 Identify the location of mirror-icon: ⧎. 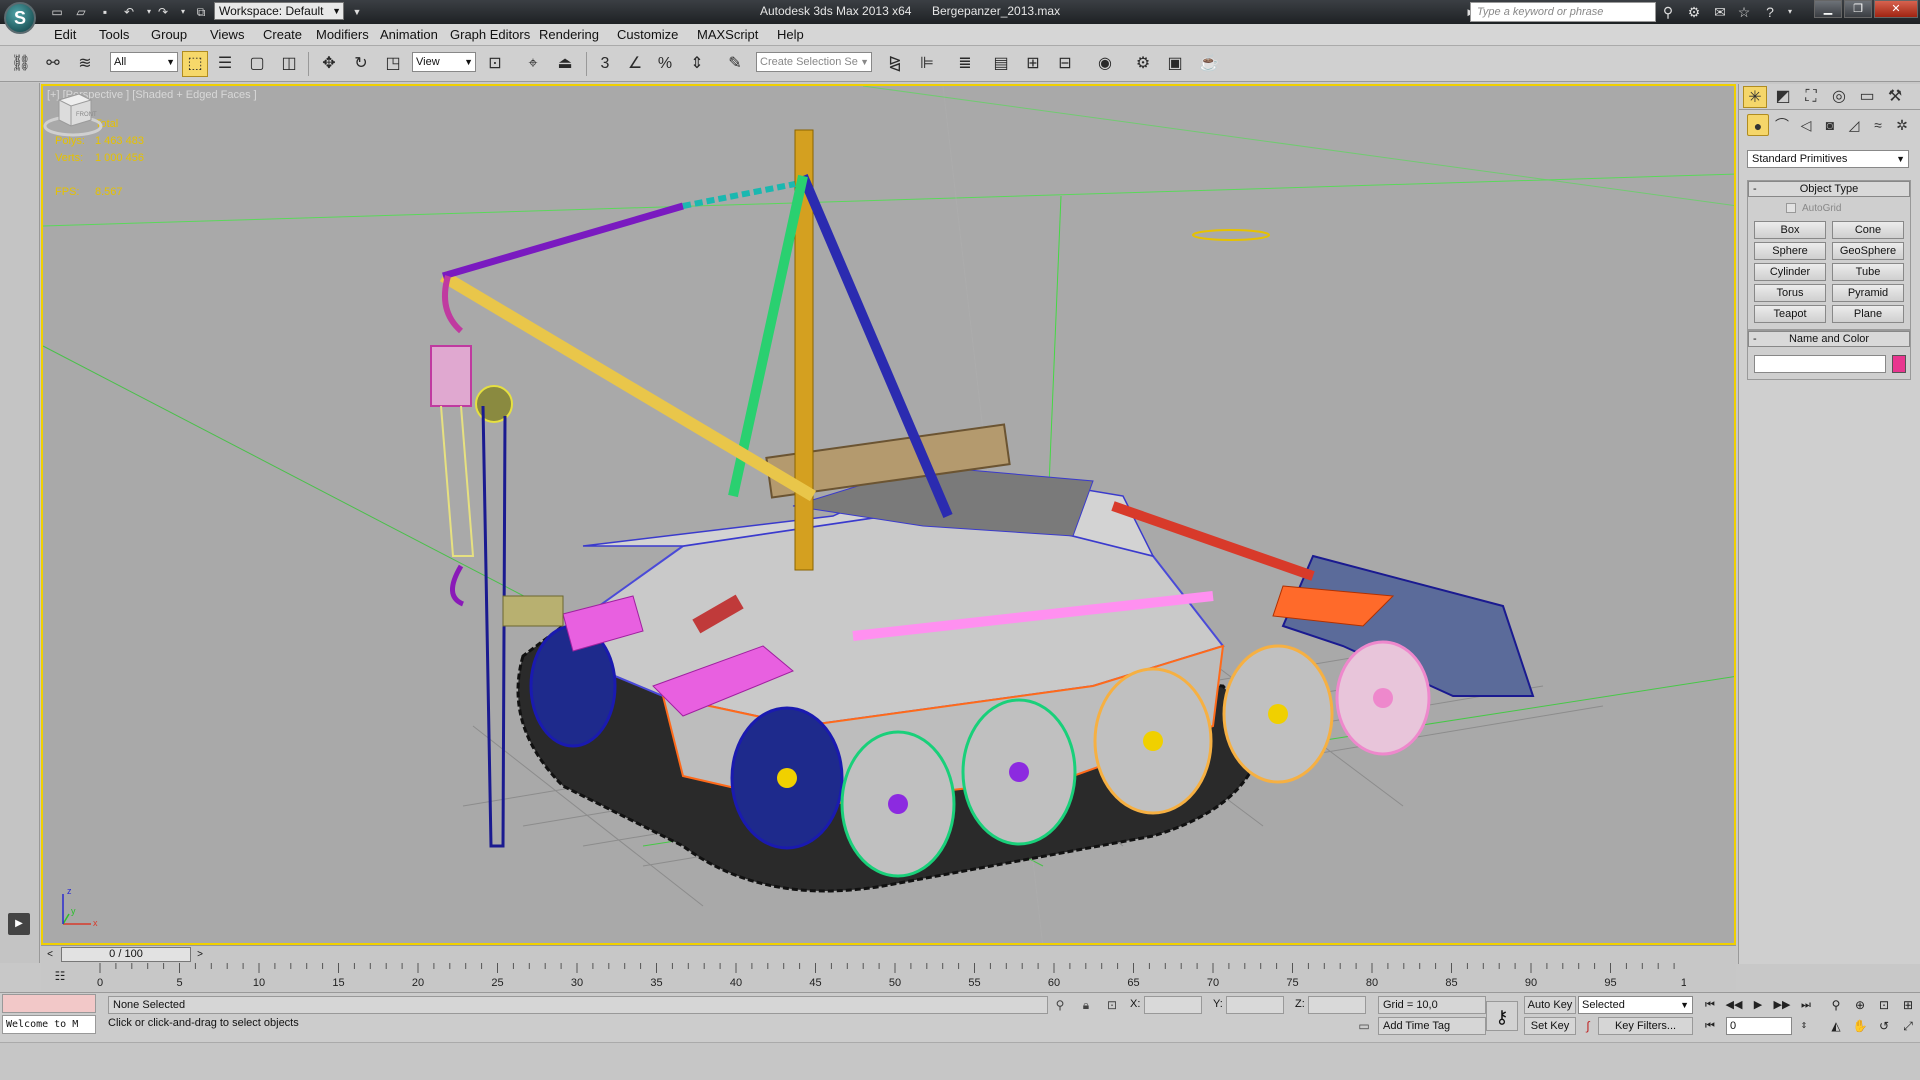
(895, 64).